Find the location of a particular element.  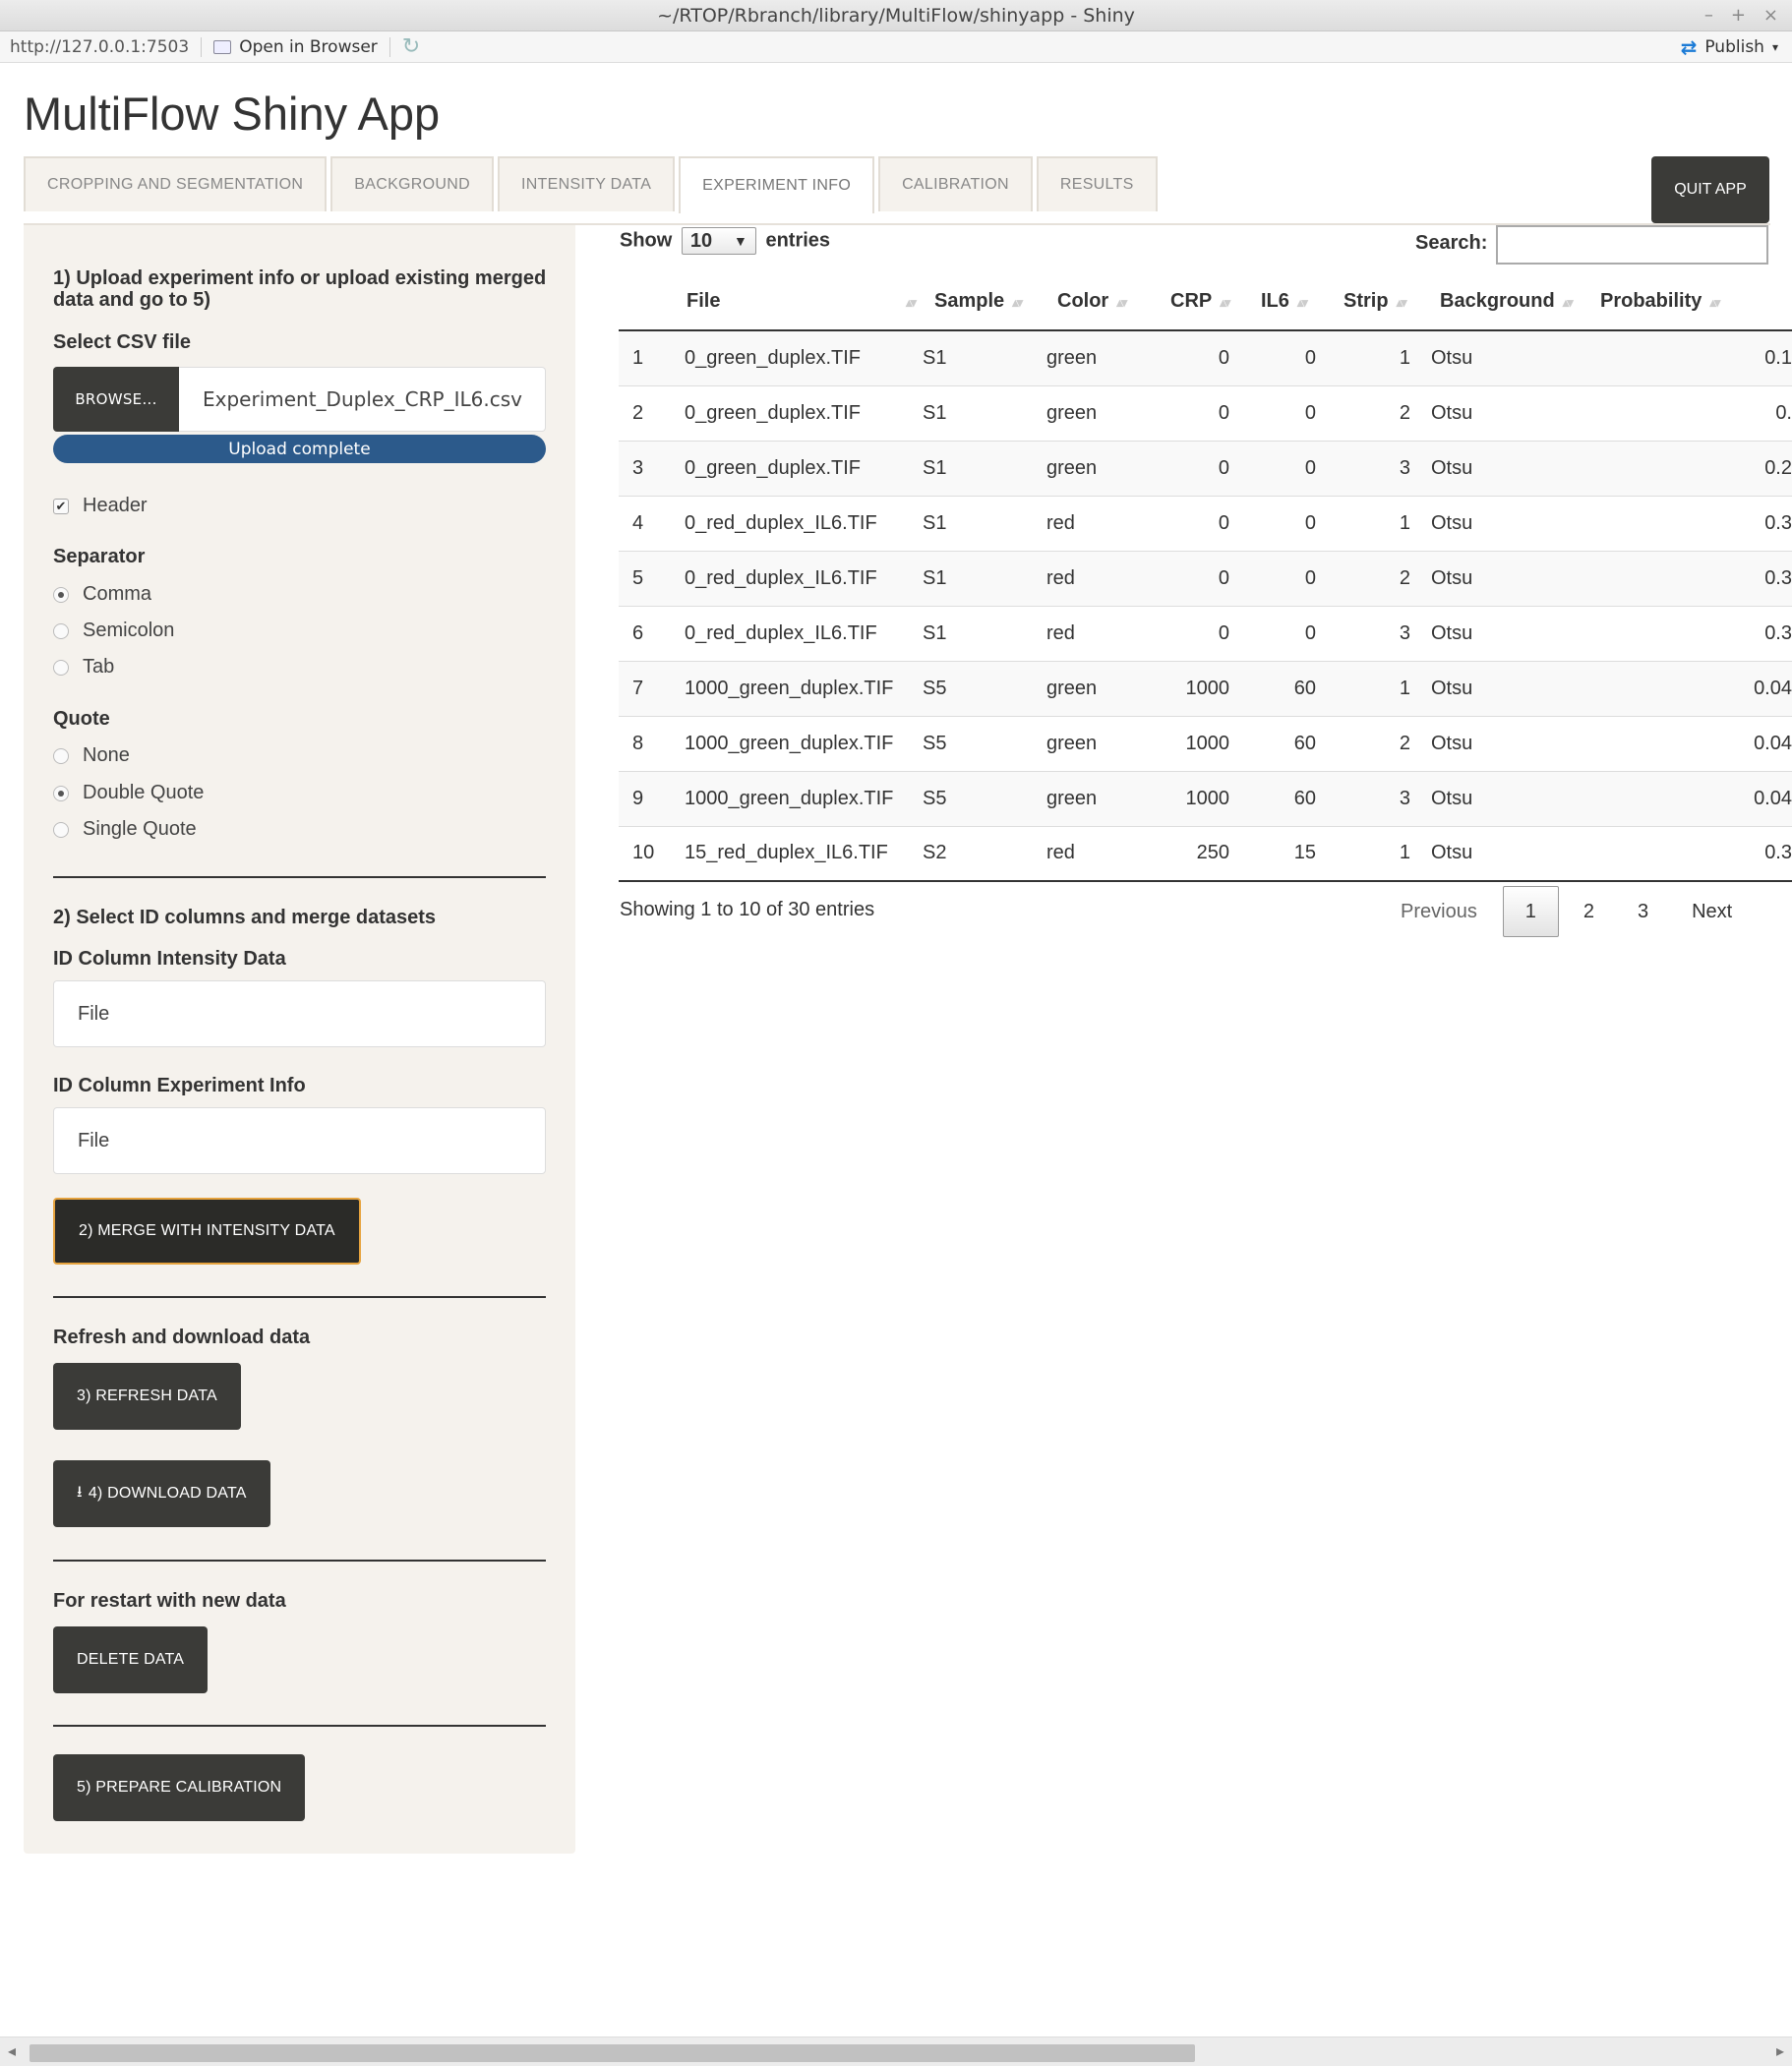

radio-selected-icon is located at coordinates (61, 793).